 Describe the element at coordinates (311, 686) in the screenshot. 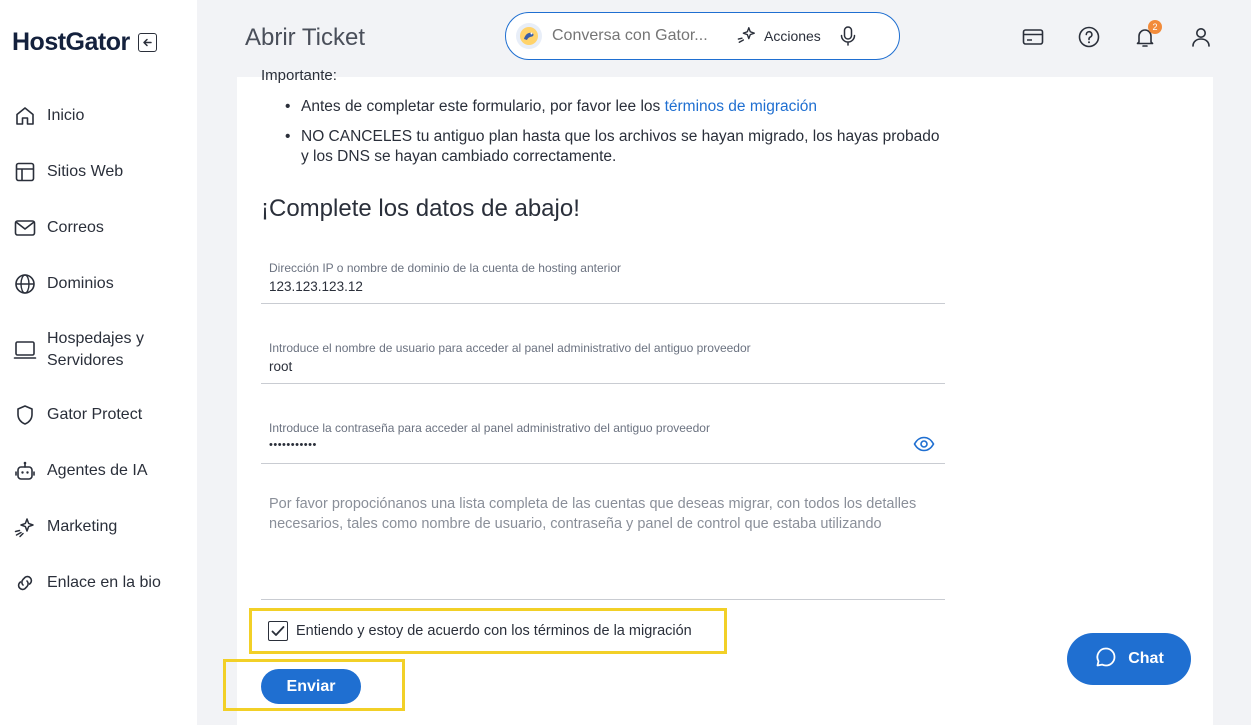

I see `submit-button: Enviar` at that location.